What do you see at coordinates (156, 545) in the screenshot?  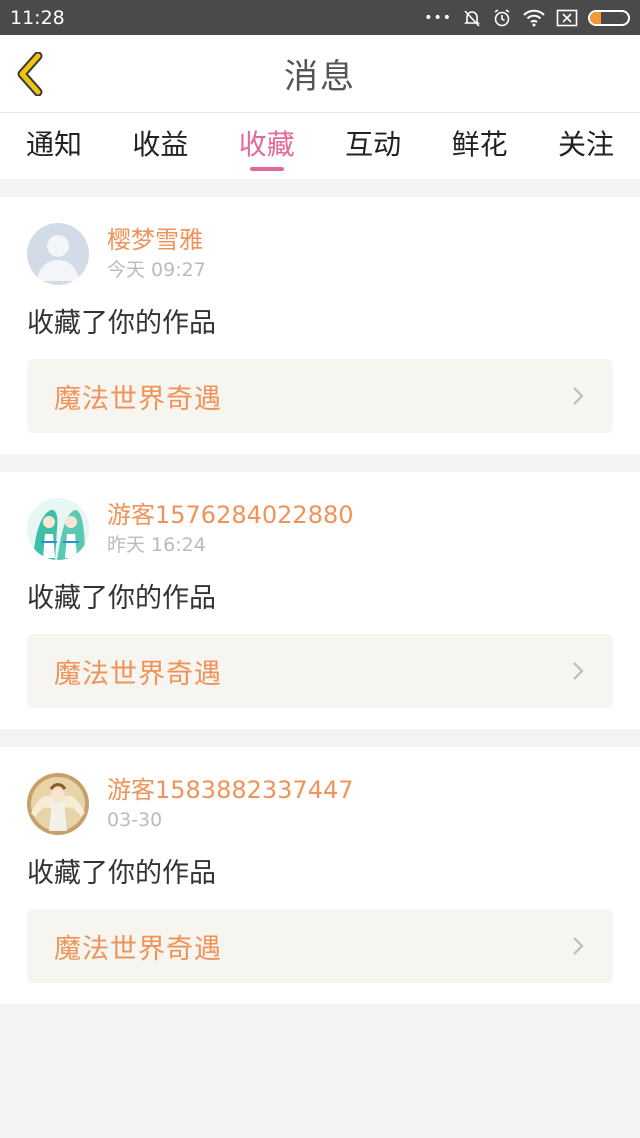 I see `message-time: 昨天 16:24` at bounding box center [156, 545].